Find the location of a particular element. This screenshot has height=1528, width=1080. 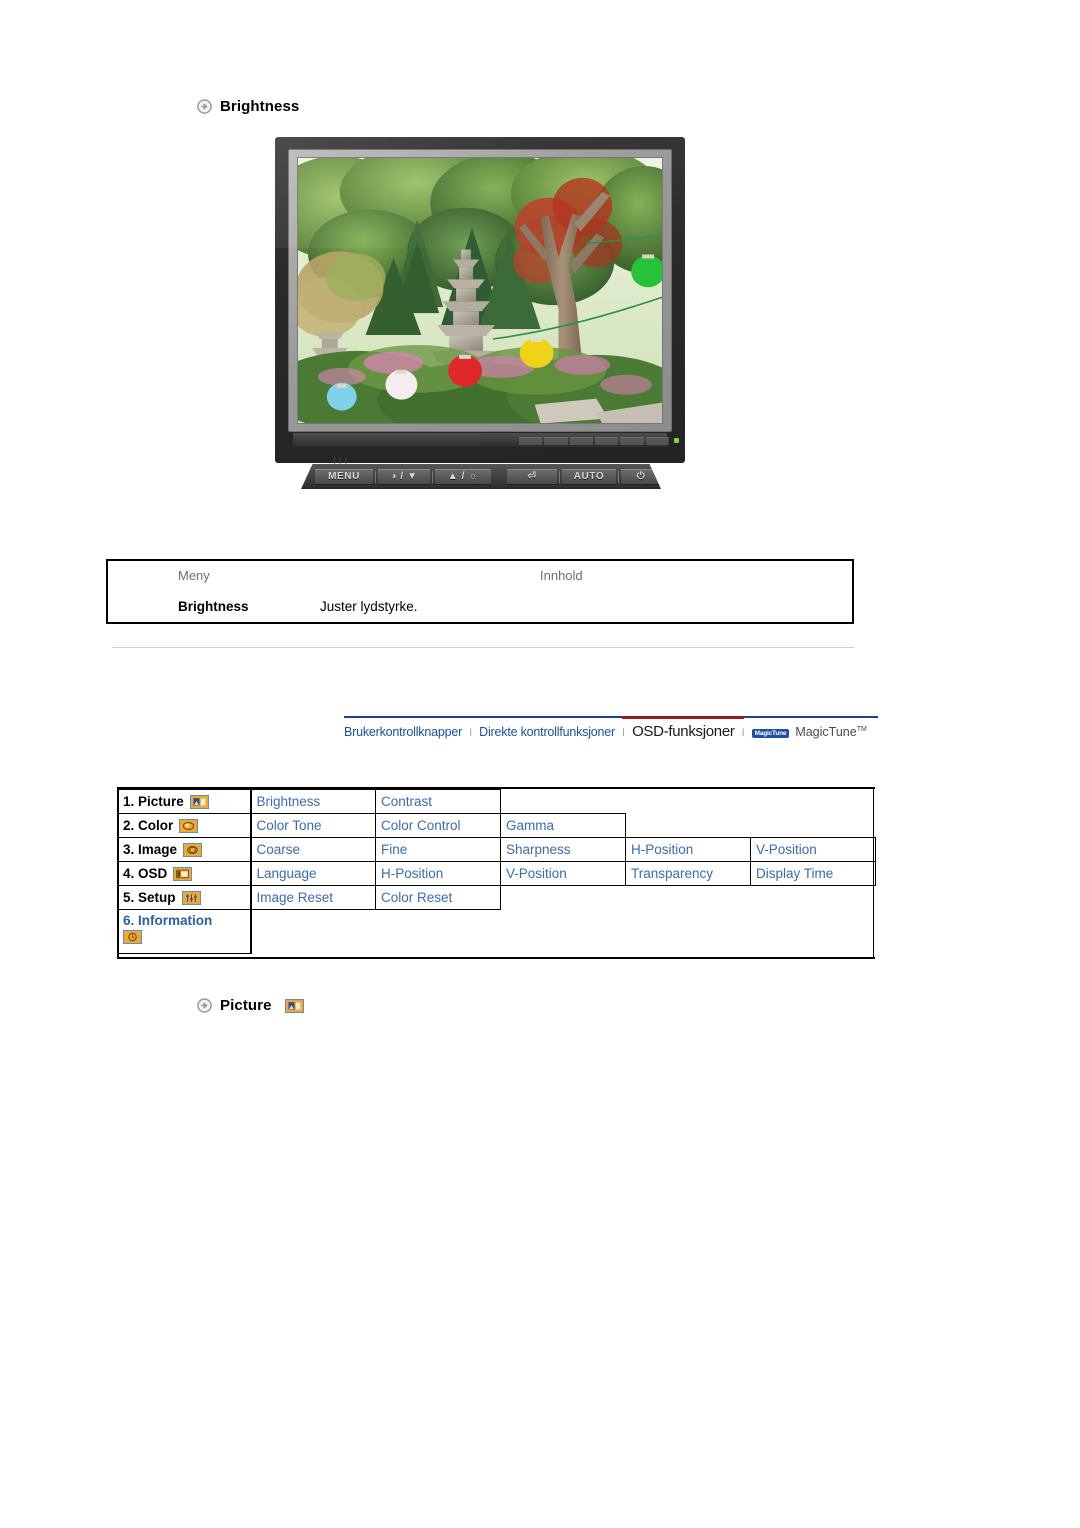

osd-item-fine: Fine is located at coordinates (438, 849).